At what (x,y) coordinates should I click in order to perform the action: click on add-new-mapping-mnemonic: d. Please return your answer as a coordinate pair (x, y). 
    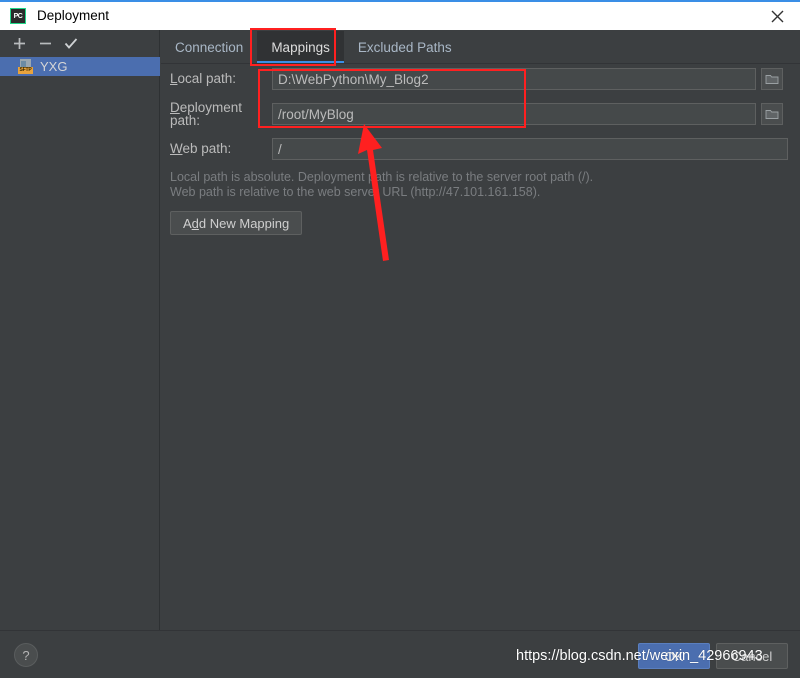
    Looking at the image, I should click on (195, 223).